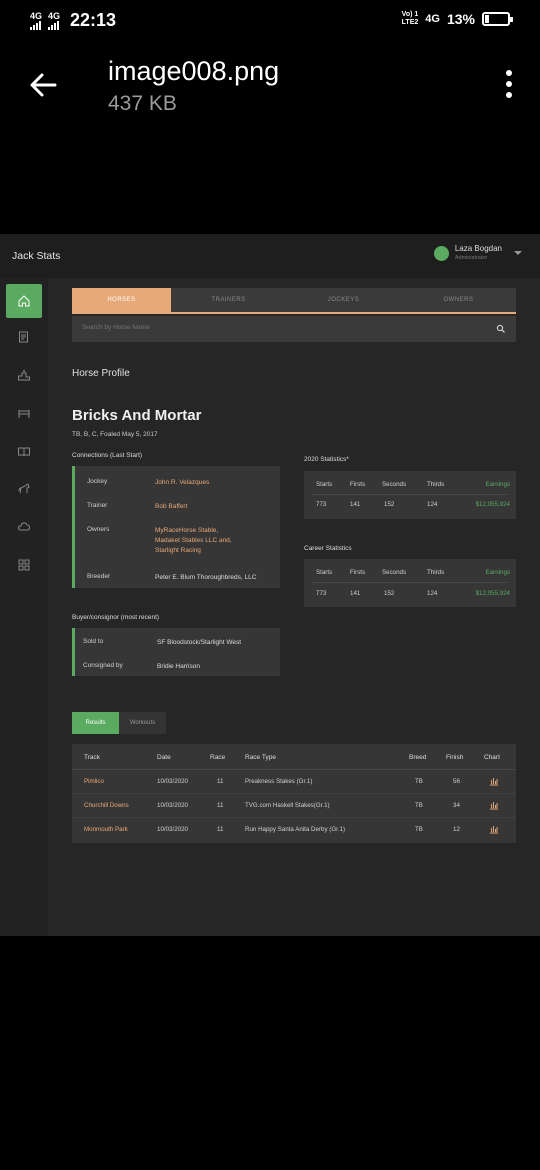 This screenshot has width=540, height=1170. Describe the element at coordinates (228, 300) in the screenshot. I see `tab-trainers: TRAINERS` at that location.